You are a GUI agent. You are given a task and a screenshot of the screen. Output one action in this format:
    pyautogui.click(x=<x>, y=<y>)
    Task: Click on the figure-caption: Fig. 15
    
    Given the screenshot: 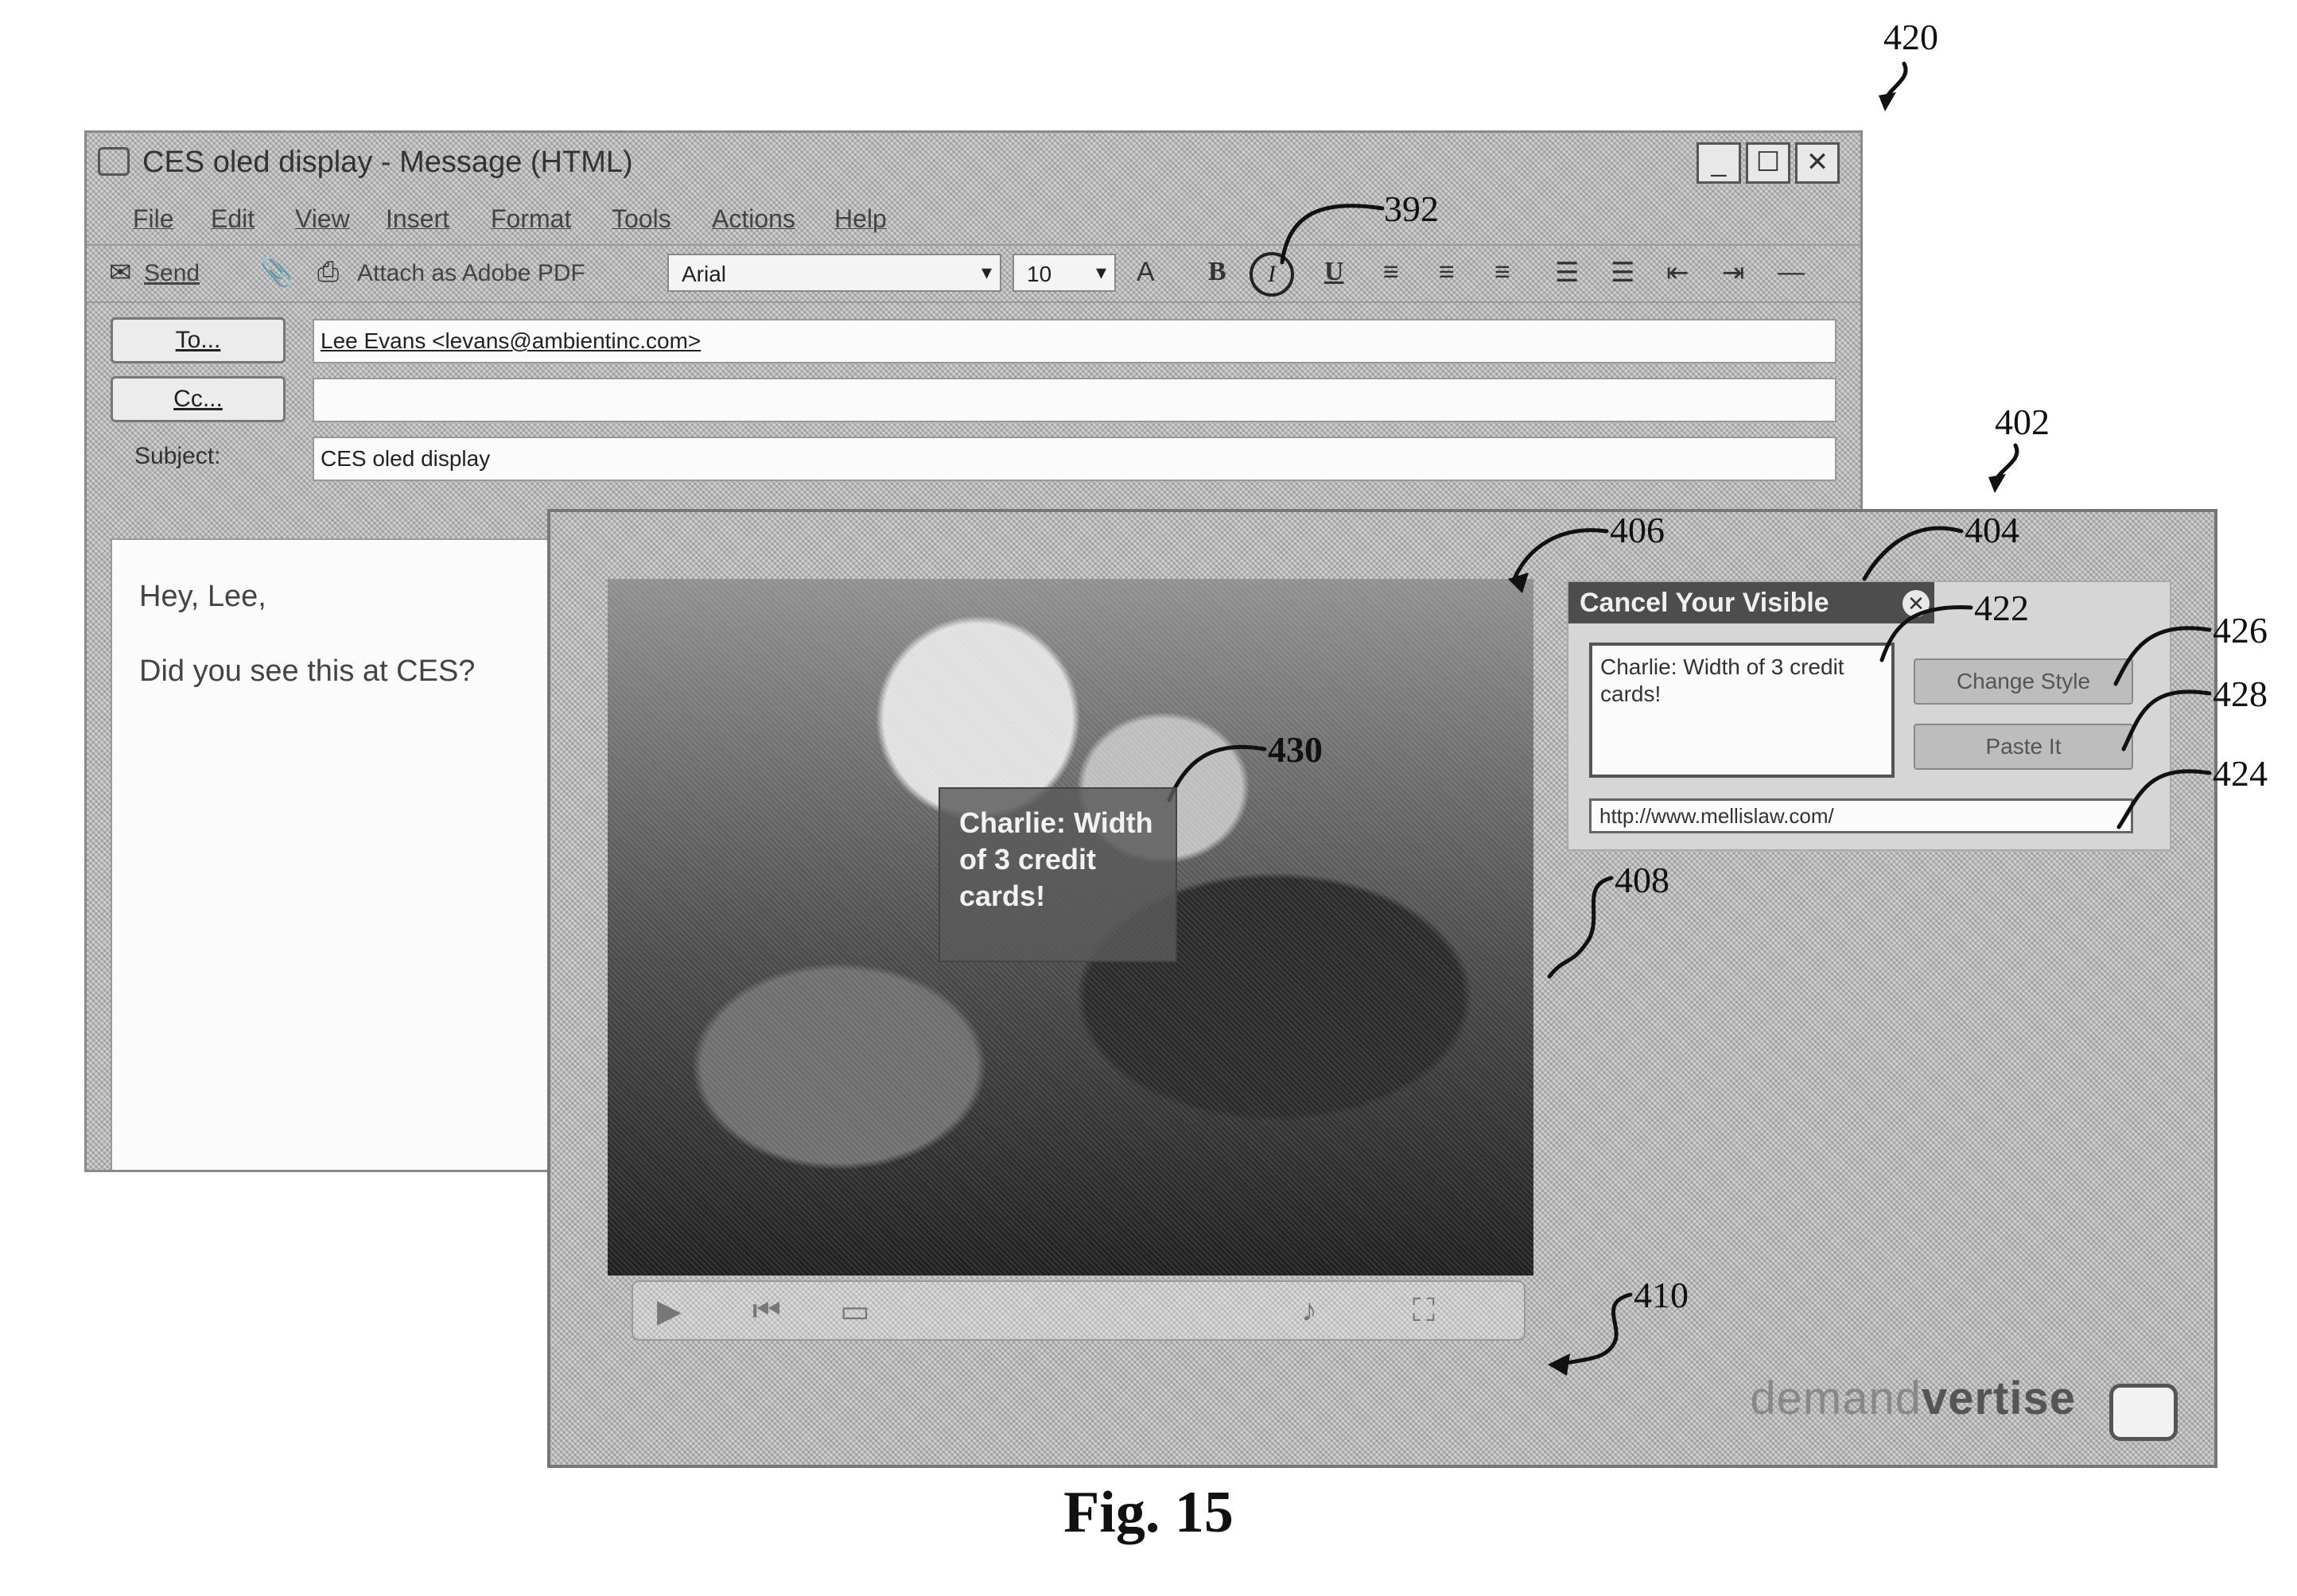 What is the action you would take?
    pyautogui.click(x=1148, y=1513)
    